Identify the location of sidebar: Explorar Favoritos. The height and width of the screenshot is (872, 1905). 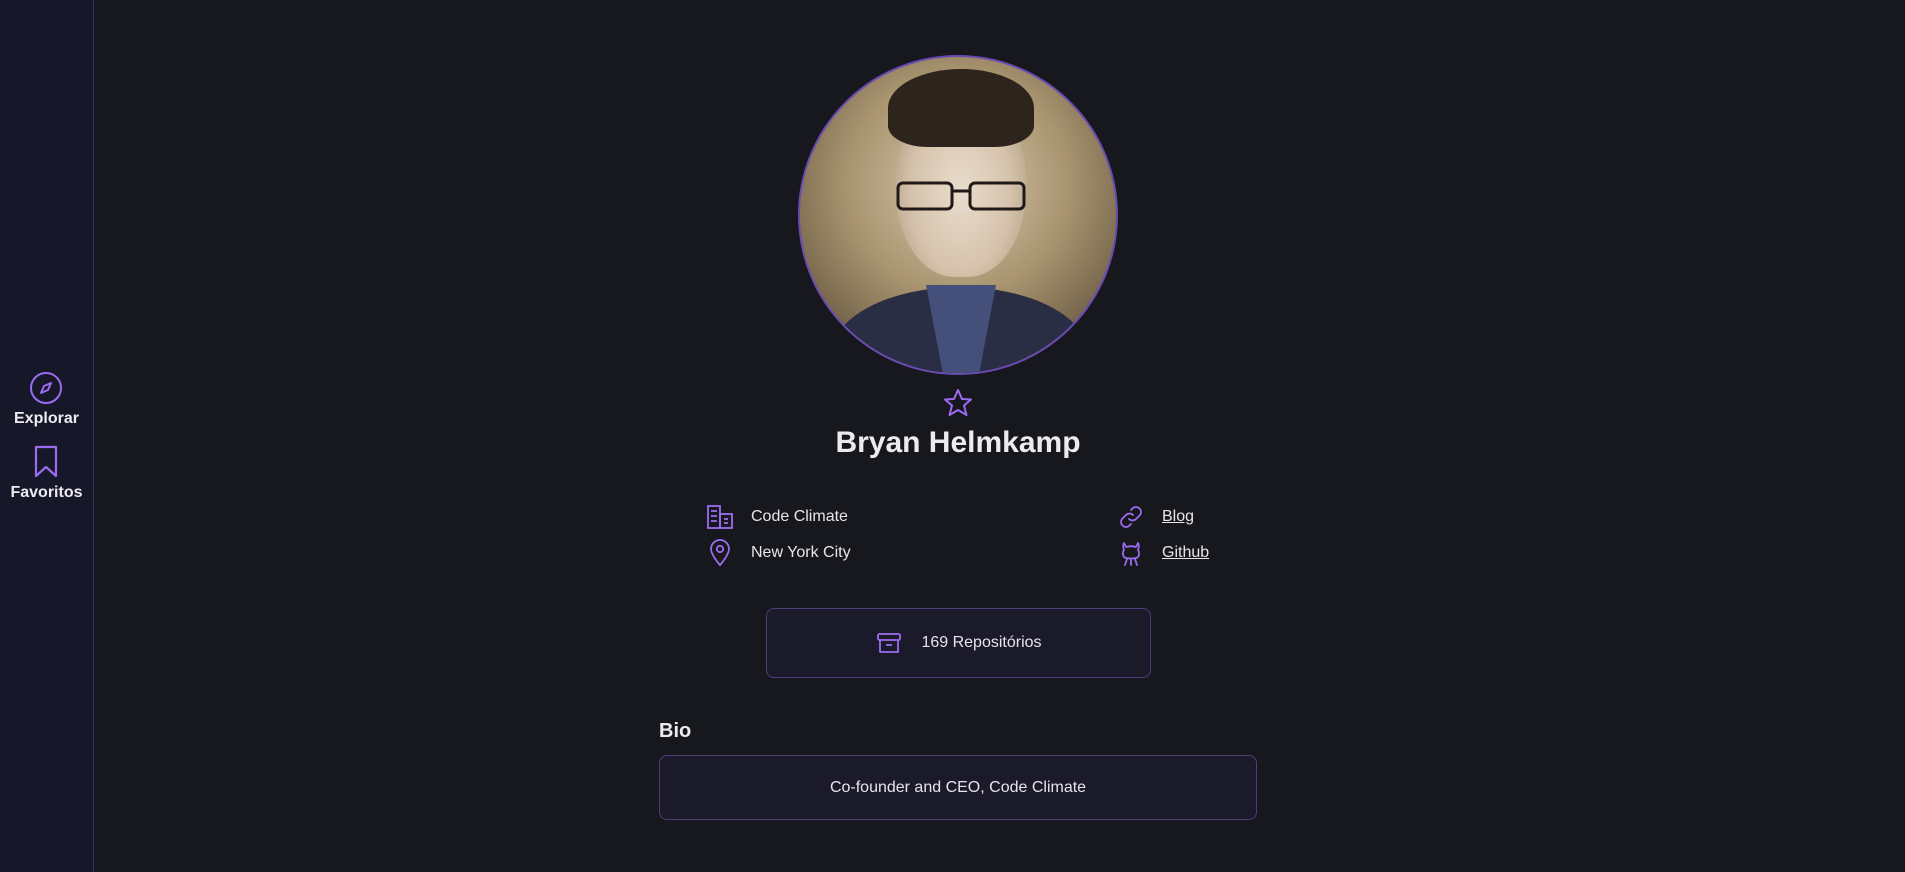
(47, 436).